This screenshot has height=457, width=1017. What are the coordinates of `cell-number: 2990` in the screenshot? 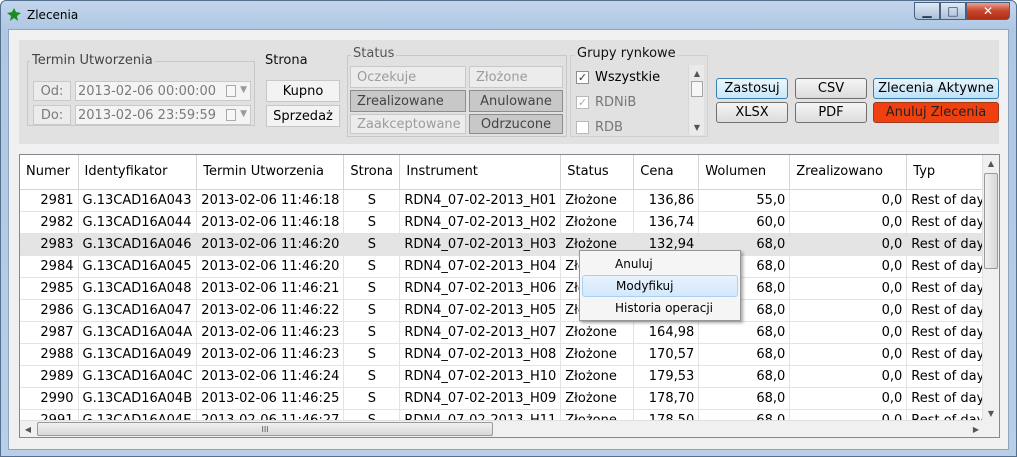 It's located at (49, 398).